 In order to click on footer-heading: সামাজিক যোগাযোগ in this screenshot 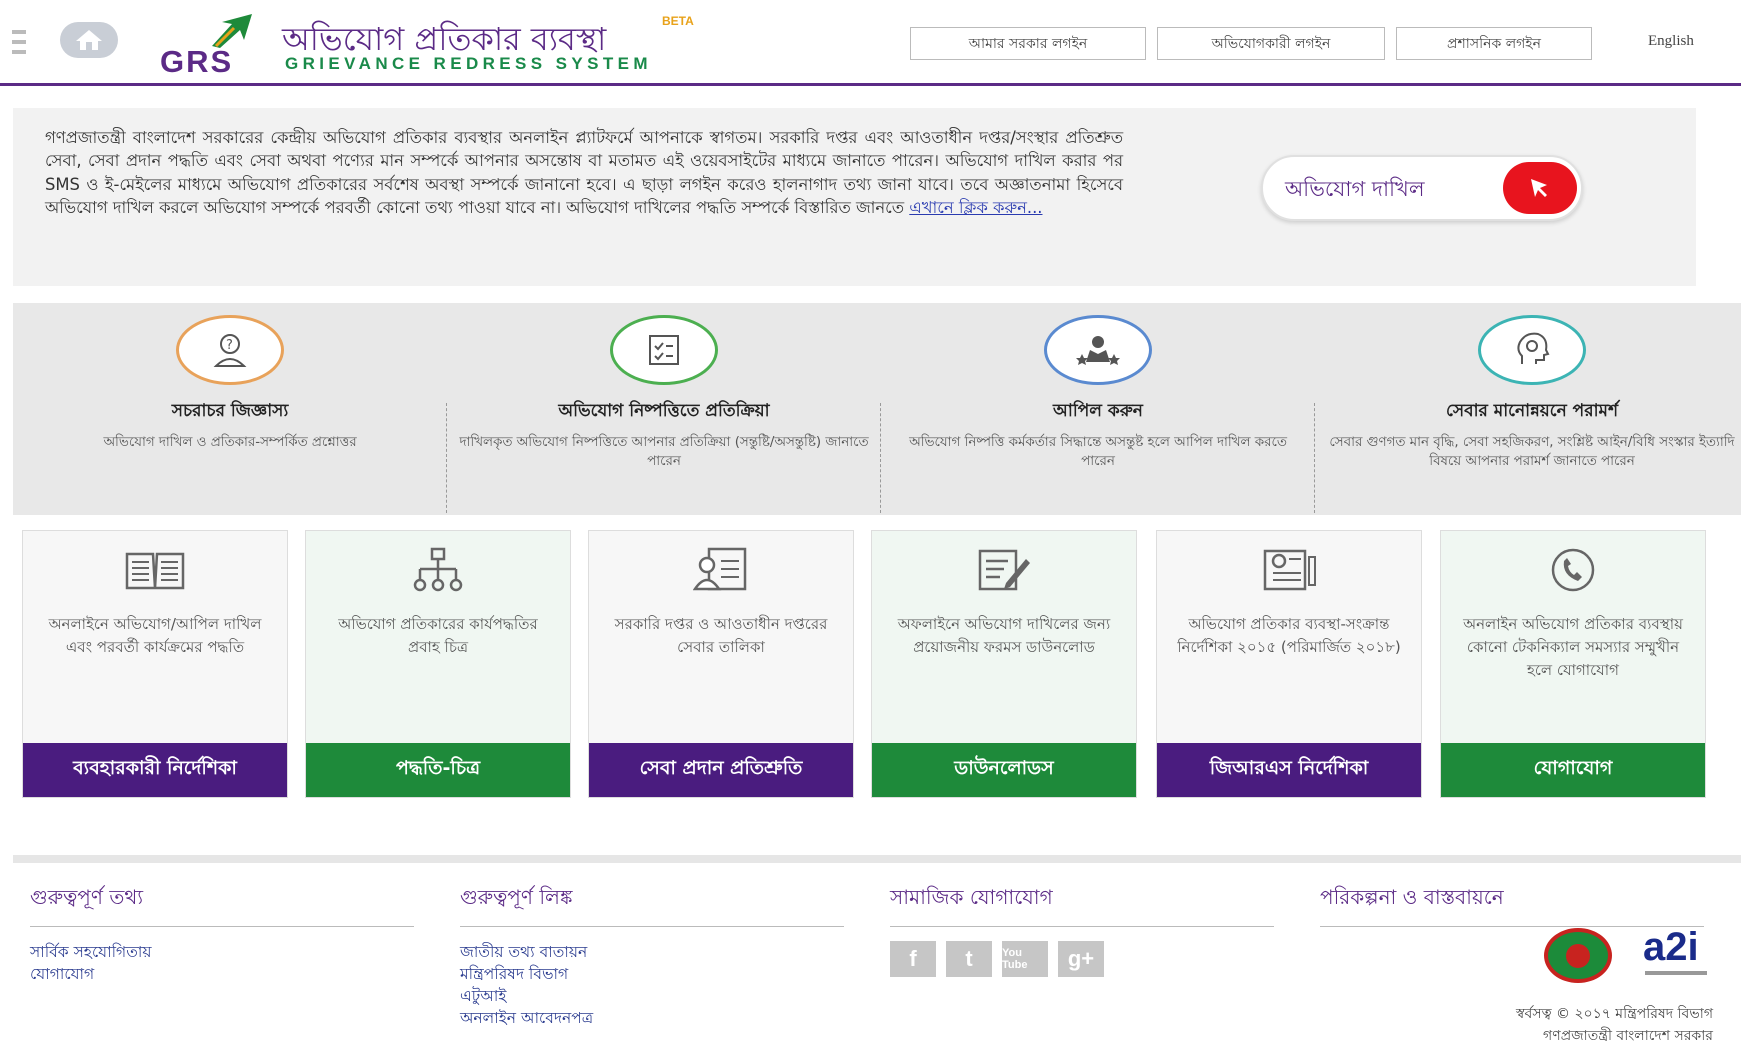, I will do `click(1082, 905)`.